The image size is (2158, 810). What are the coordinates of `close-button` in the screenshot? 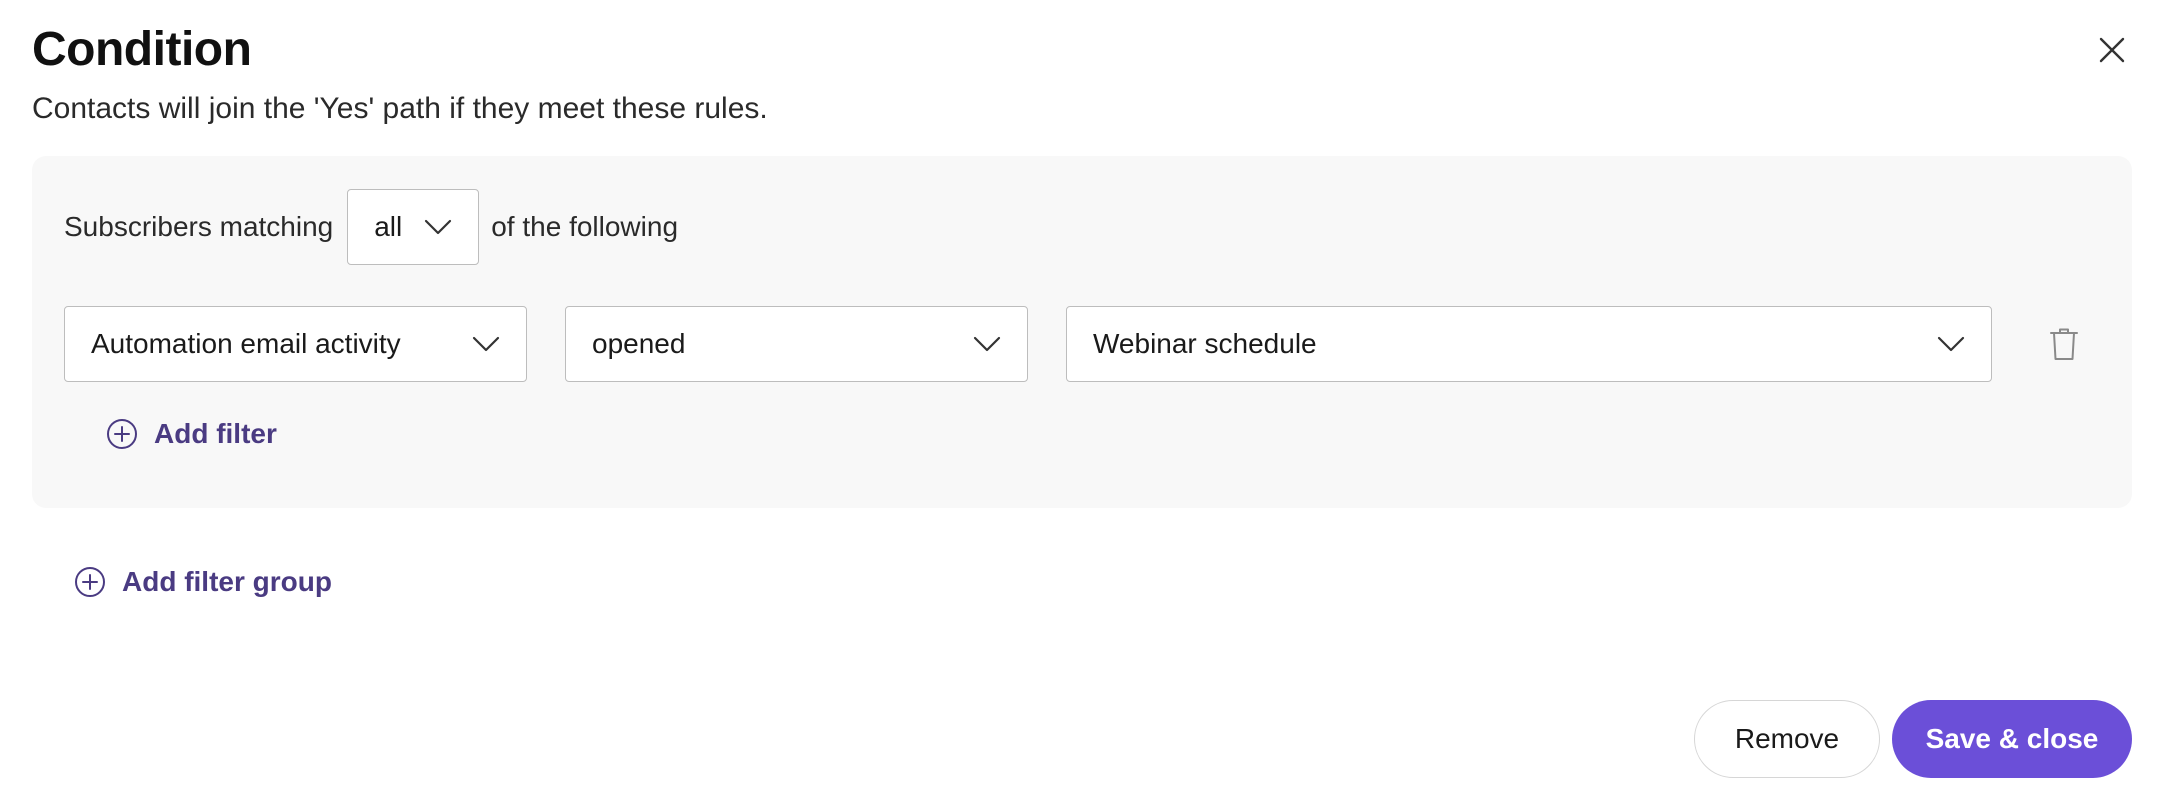 It's located at (2112, 50).